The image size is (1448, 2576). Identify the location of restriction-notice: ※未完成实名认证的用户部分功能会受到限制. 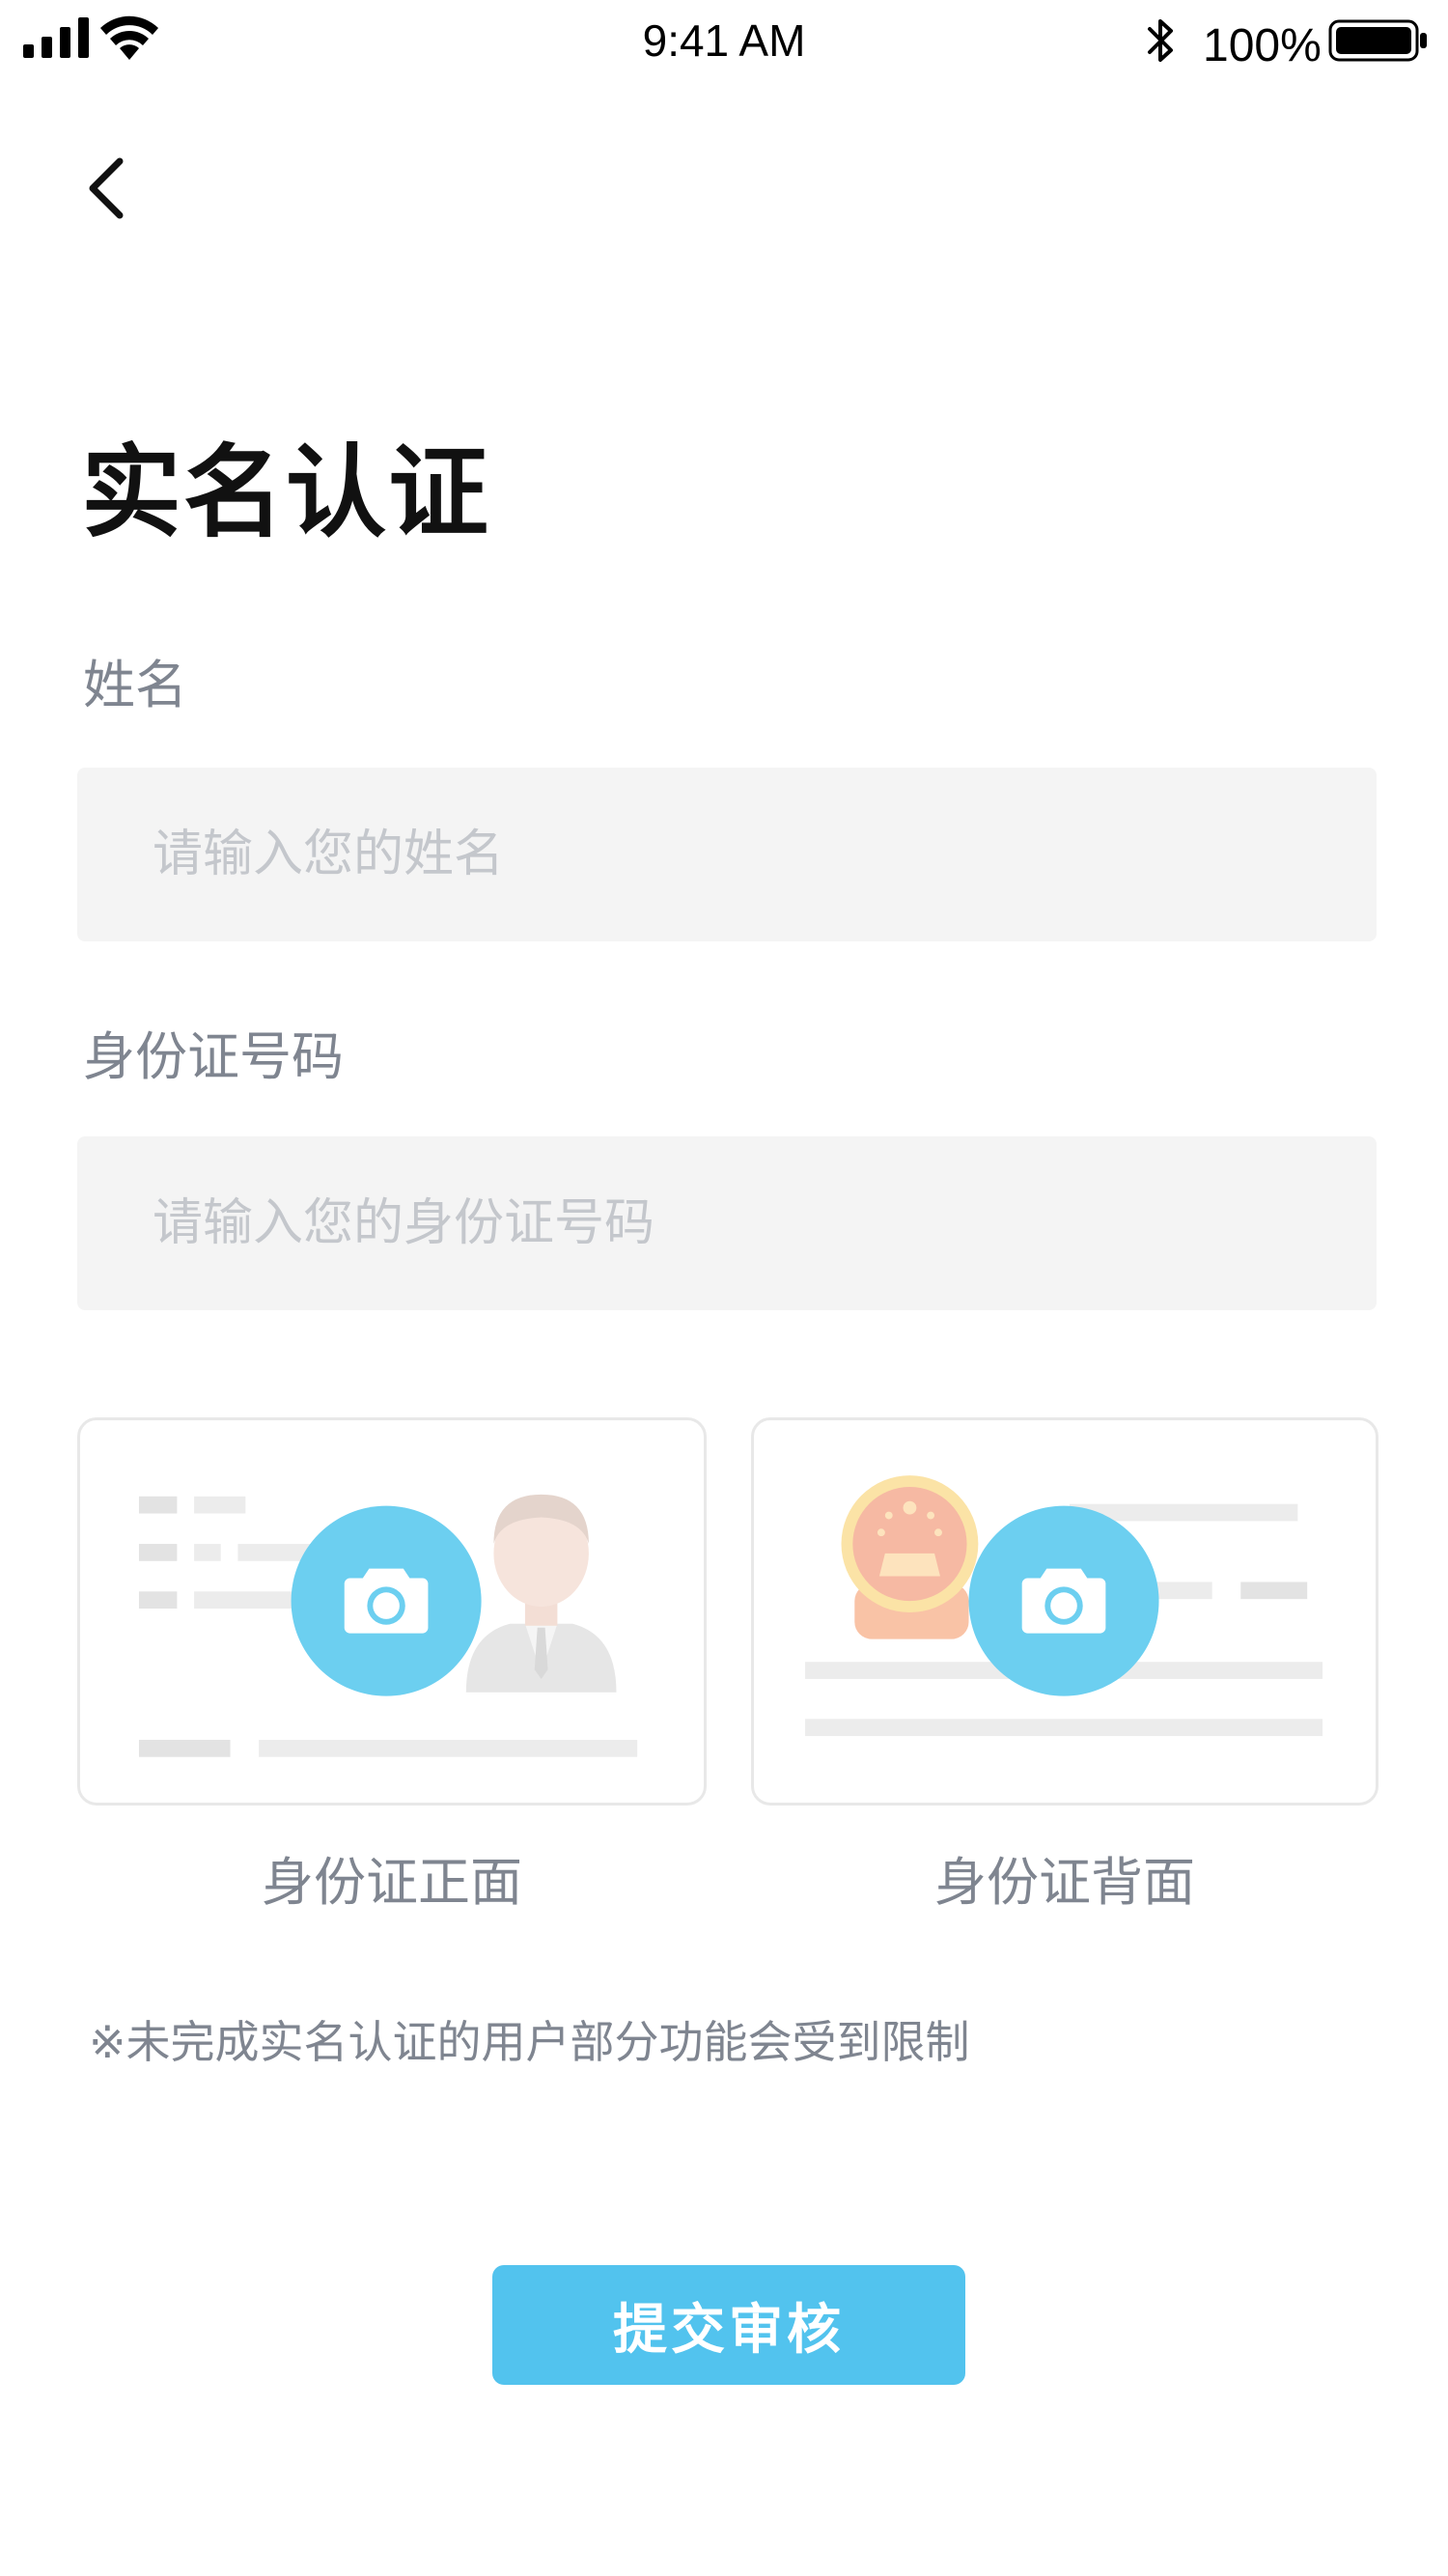
(529, 2042).